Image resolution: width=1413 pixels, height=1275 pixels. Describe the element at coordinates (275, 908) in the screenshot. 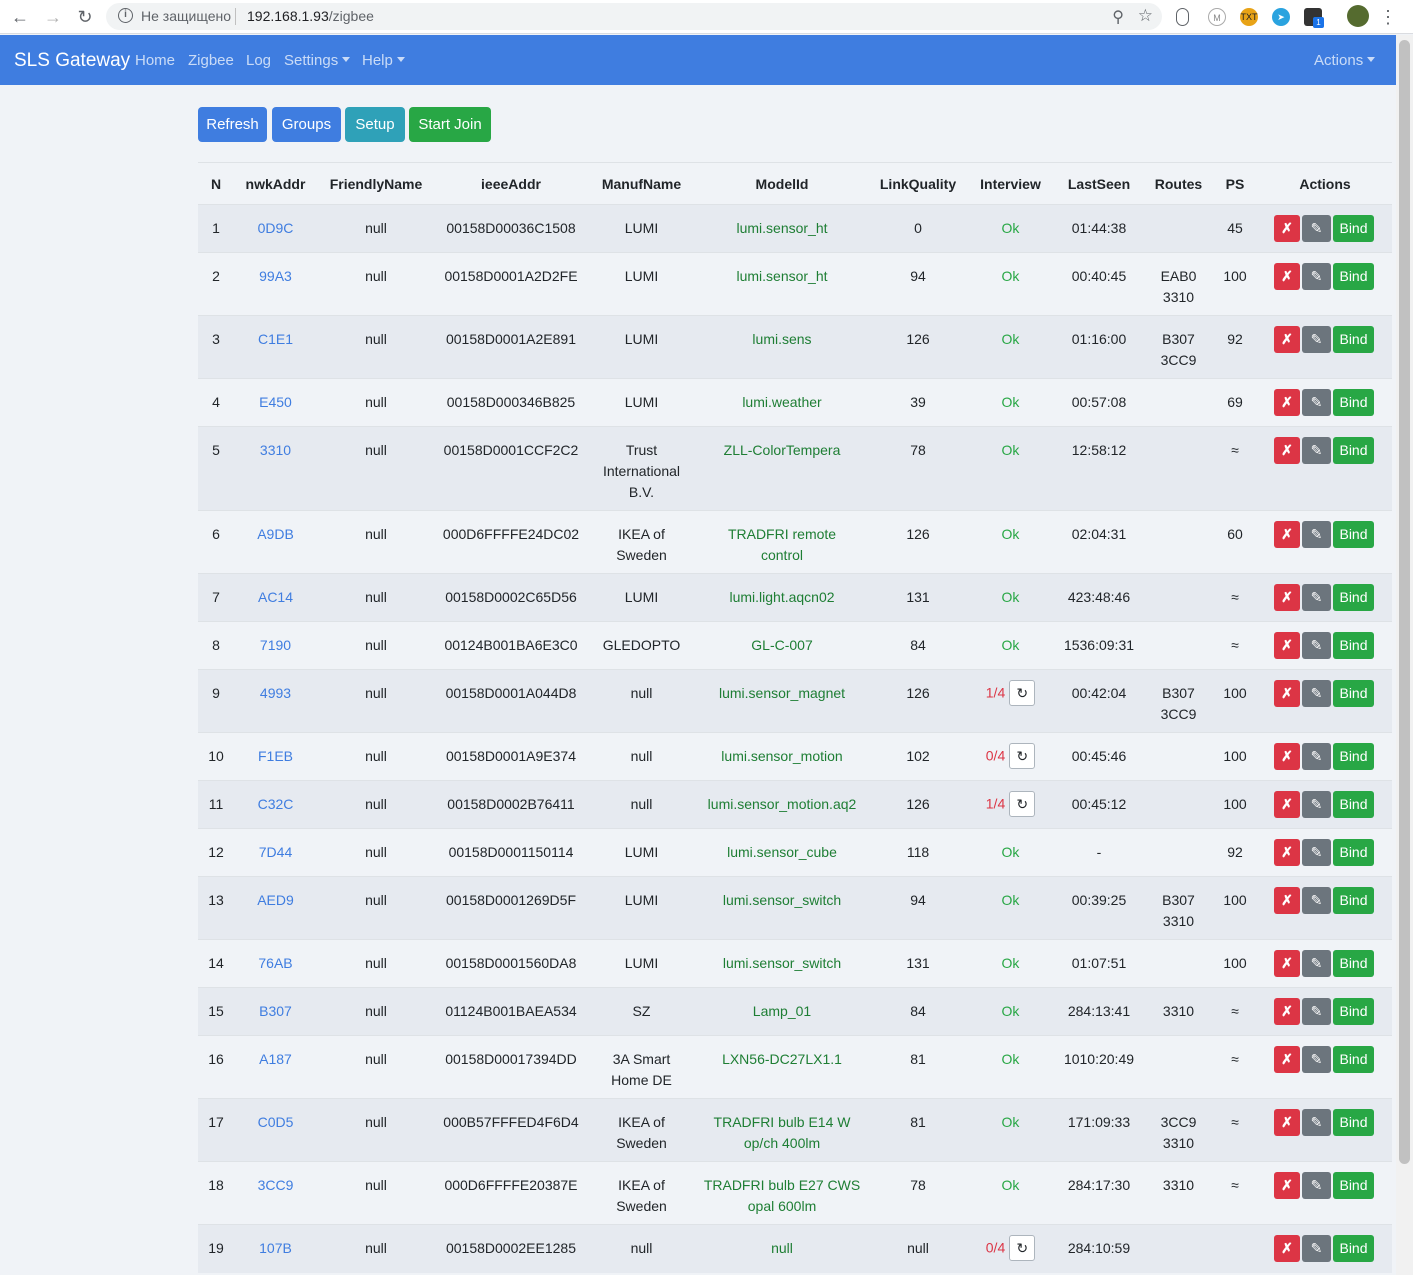

I see `cell-nwkaddr: AED9` at that location.